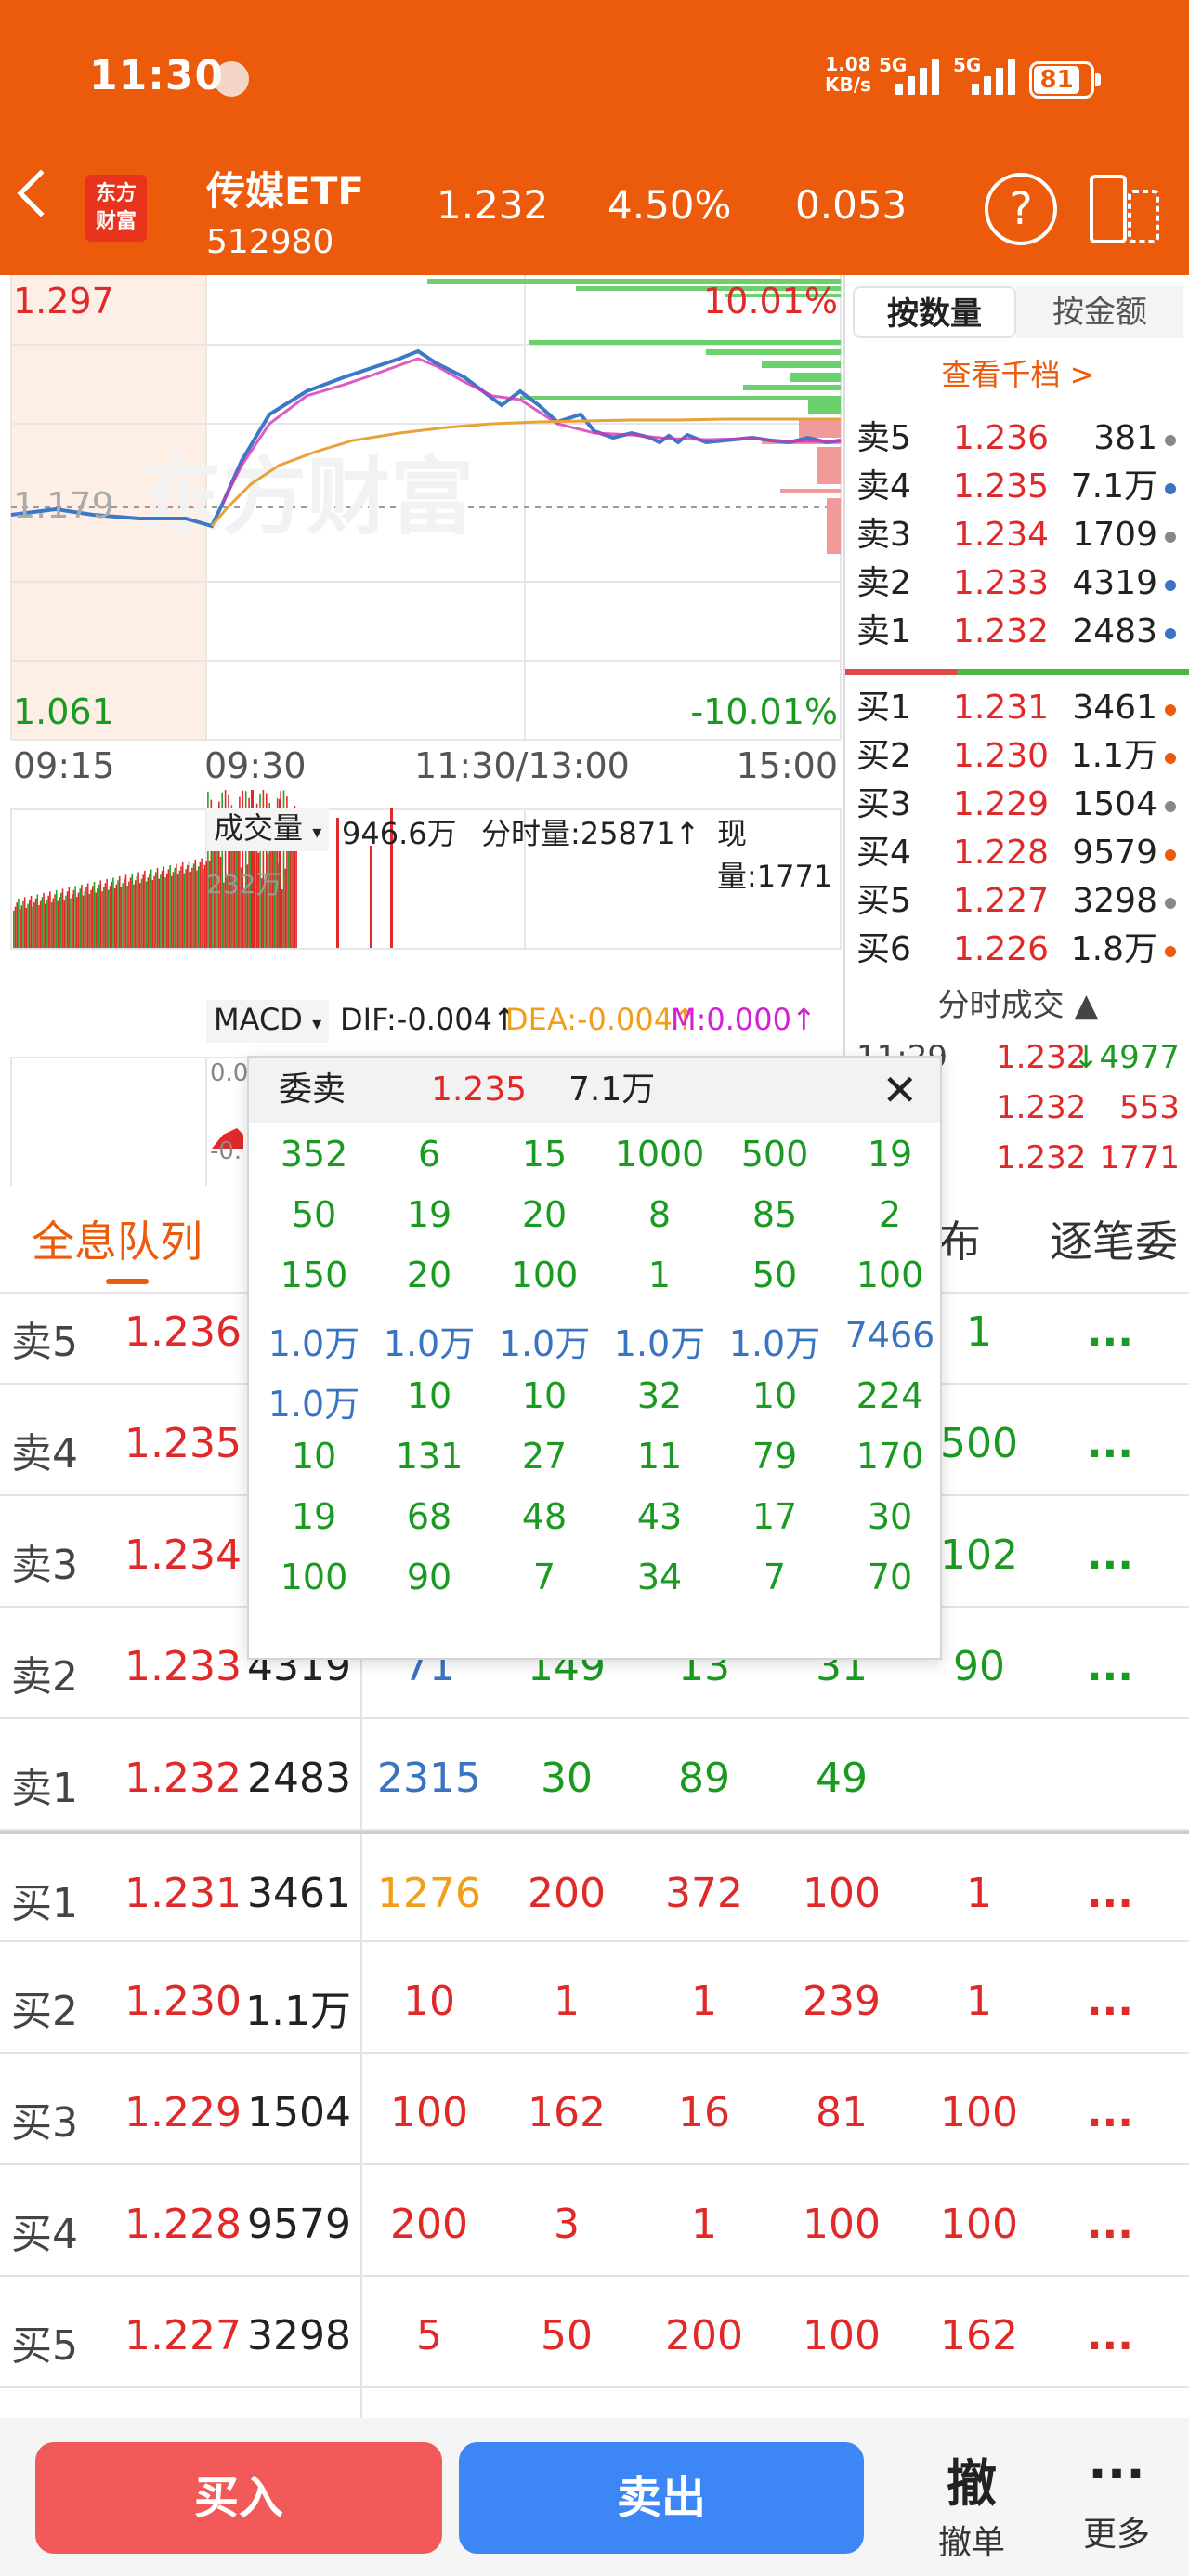 The height and width of the screenshot is (2576, 1189). I want to click on queue-cell: 100, so click(842, 2335).